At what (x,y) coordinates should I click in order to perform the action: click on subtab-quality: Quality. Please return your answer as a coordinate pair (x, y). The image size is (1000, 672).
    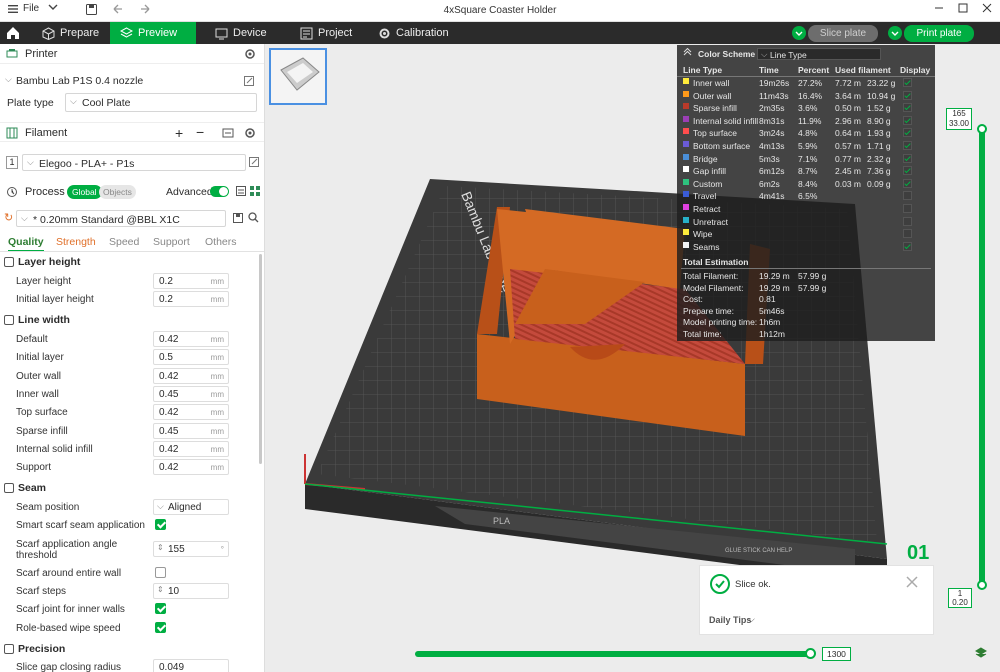
    Looking at the image, I should click on (26, 244).